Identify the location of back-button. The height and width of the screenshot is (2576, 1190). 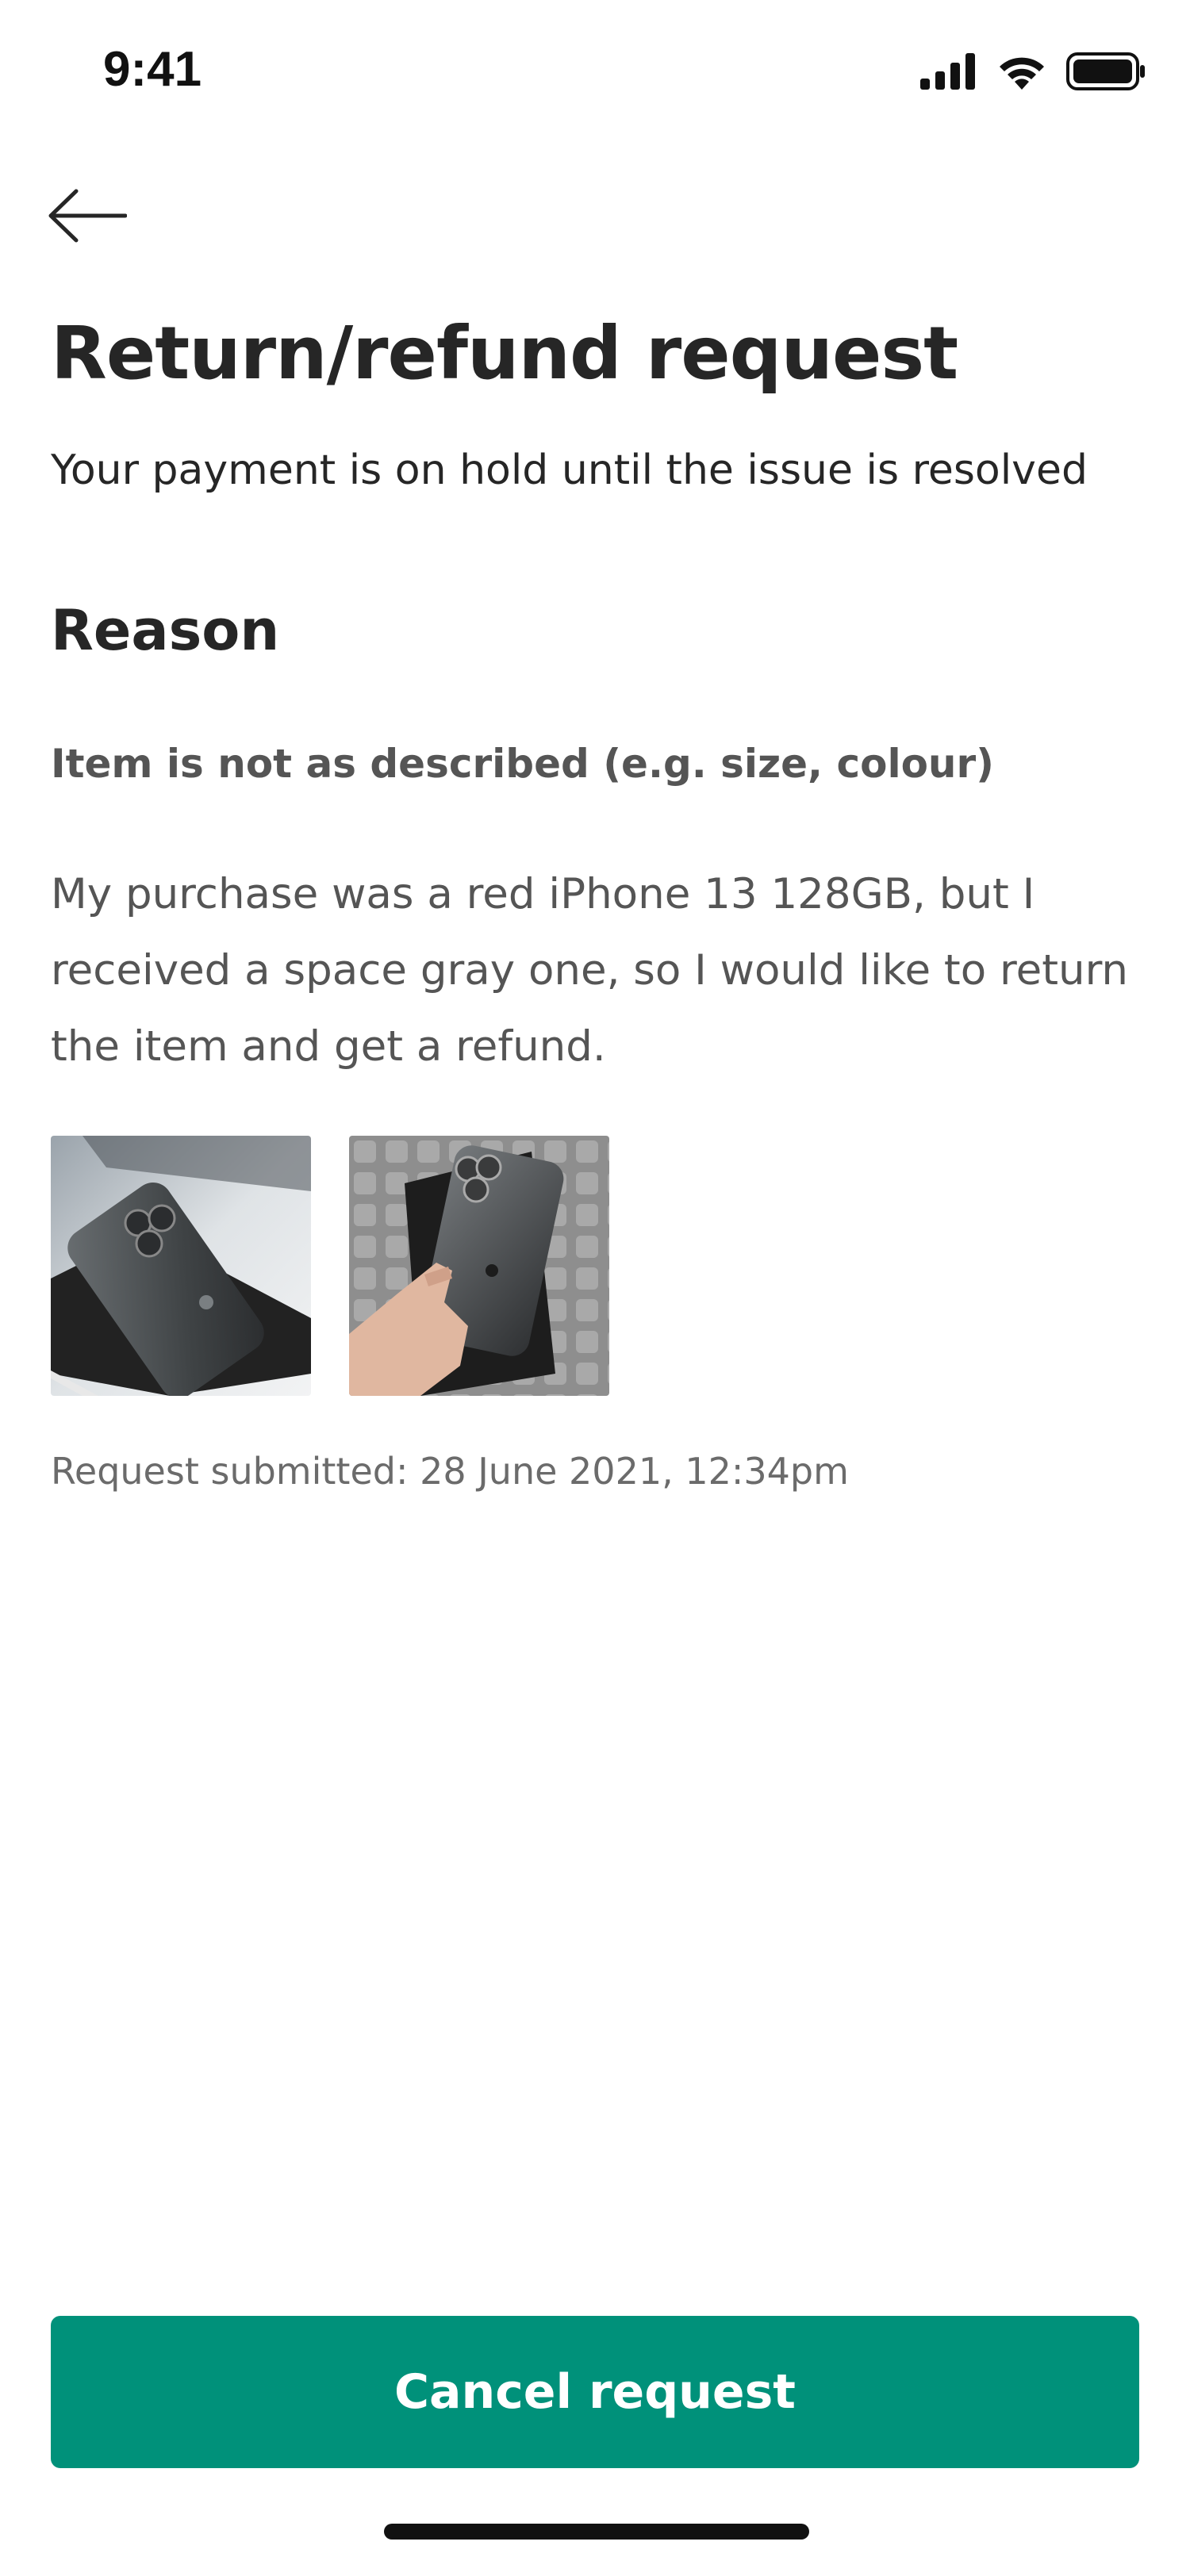
(91, 218).